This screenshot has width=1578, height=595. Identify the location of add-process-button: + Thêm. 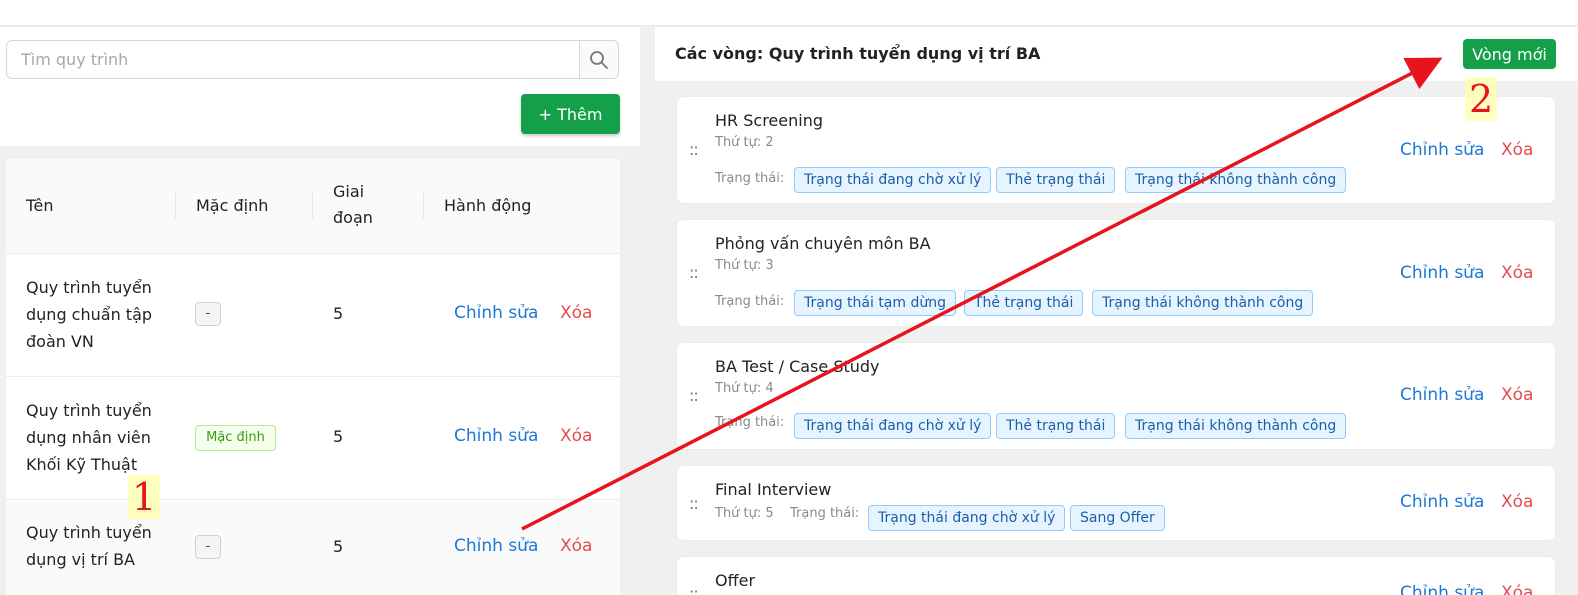
(570, 114).